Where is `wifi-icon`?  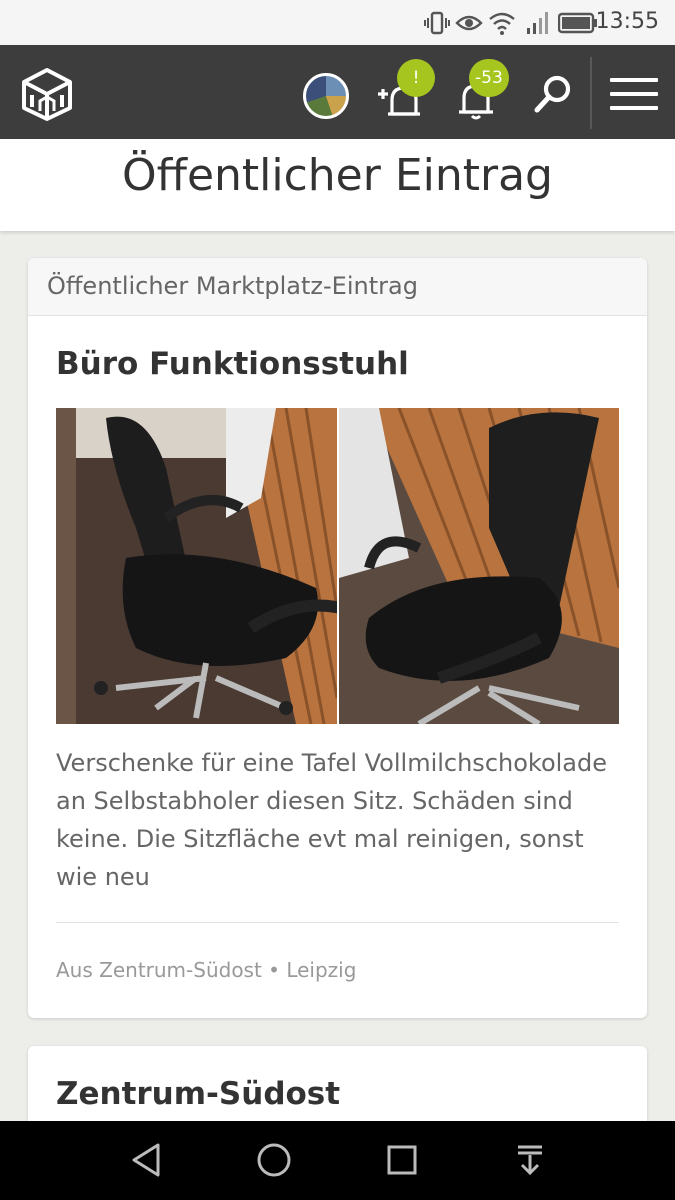
wifi-icon is located at coordinates (502, 23).